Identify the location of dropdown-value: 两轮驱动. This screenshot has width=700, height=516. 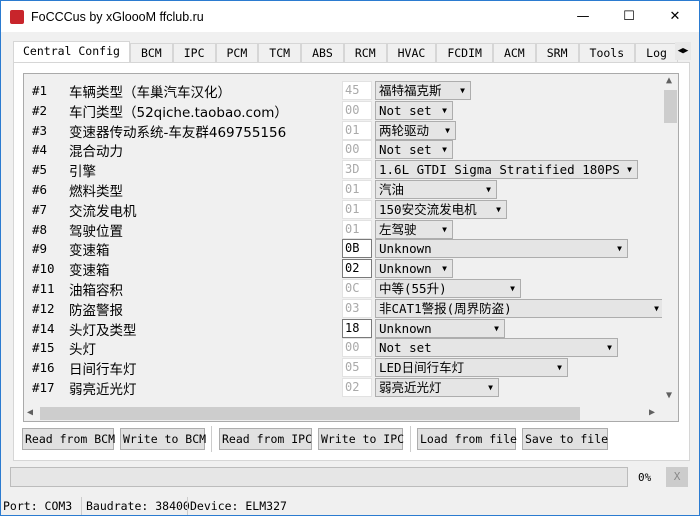
(404, 130).